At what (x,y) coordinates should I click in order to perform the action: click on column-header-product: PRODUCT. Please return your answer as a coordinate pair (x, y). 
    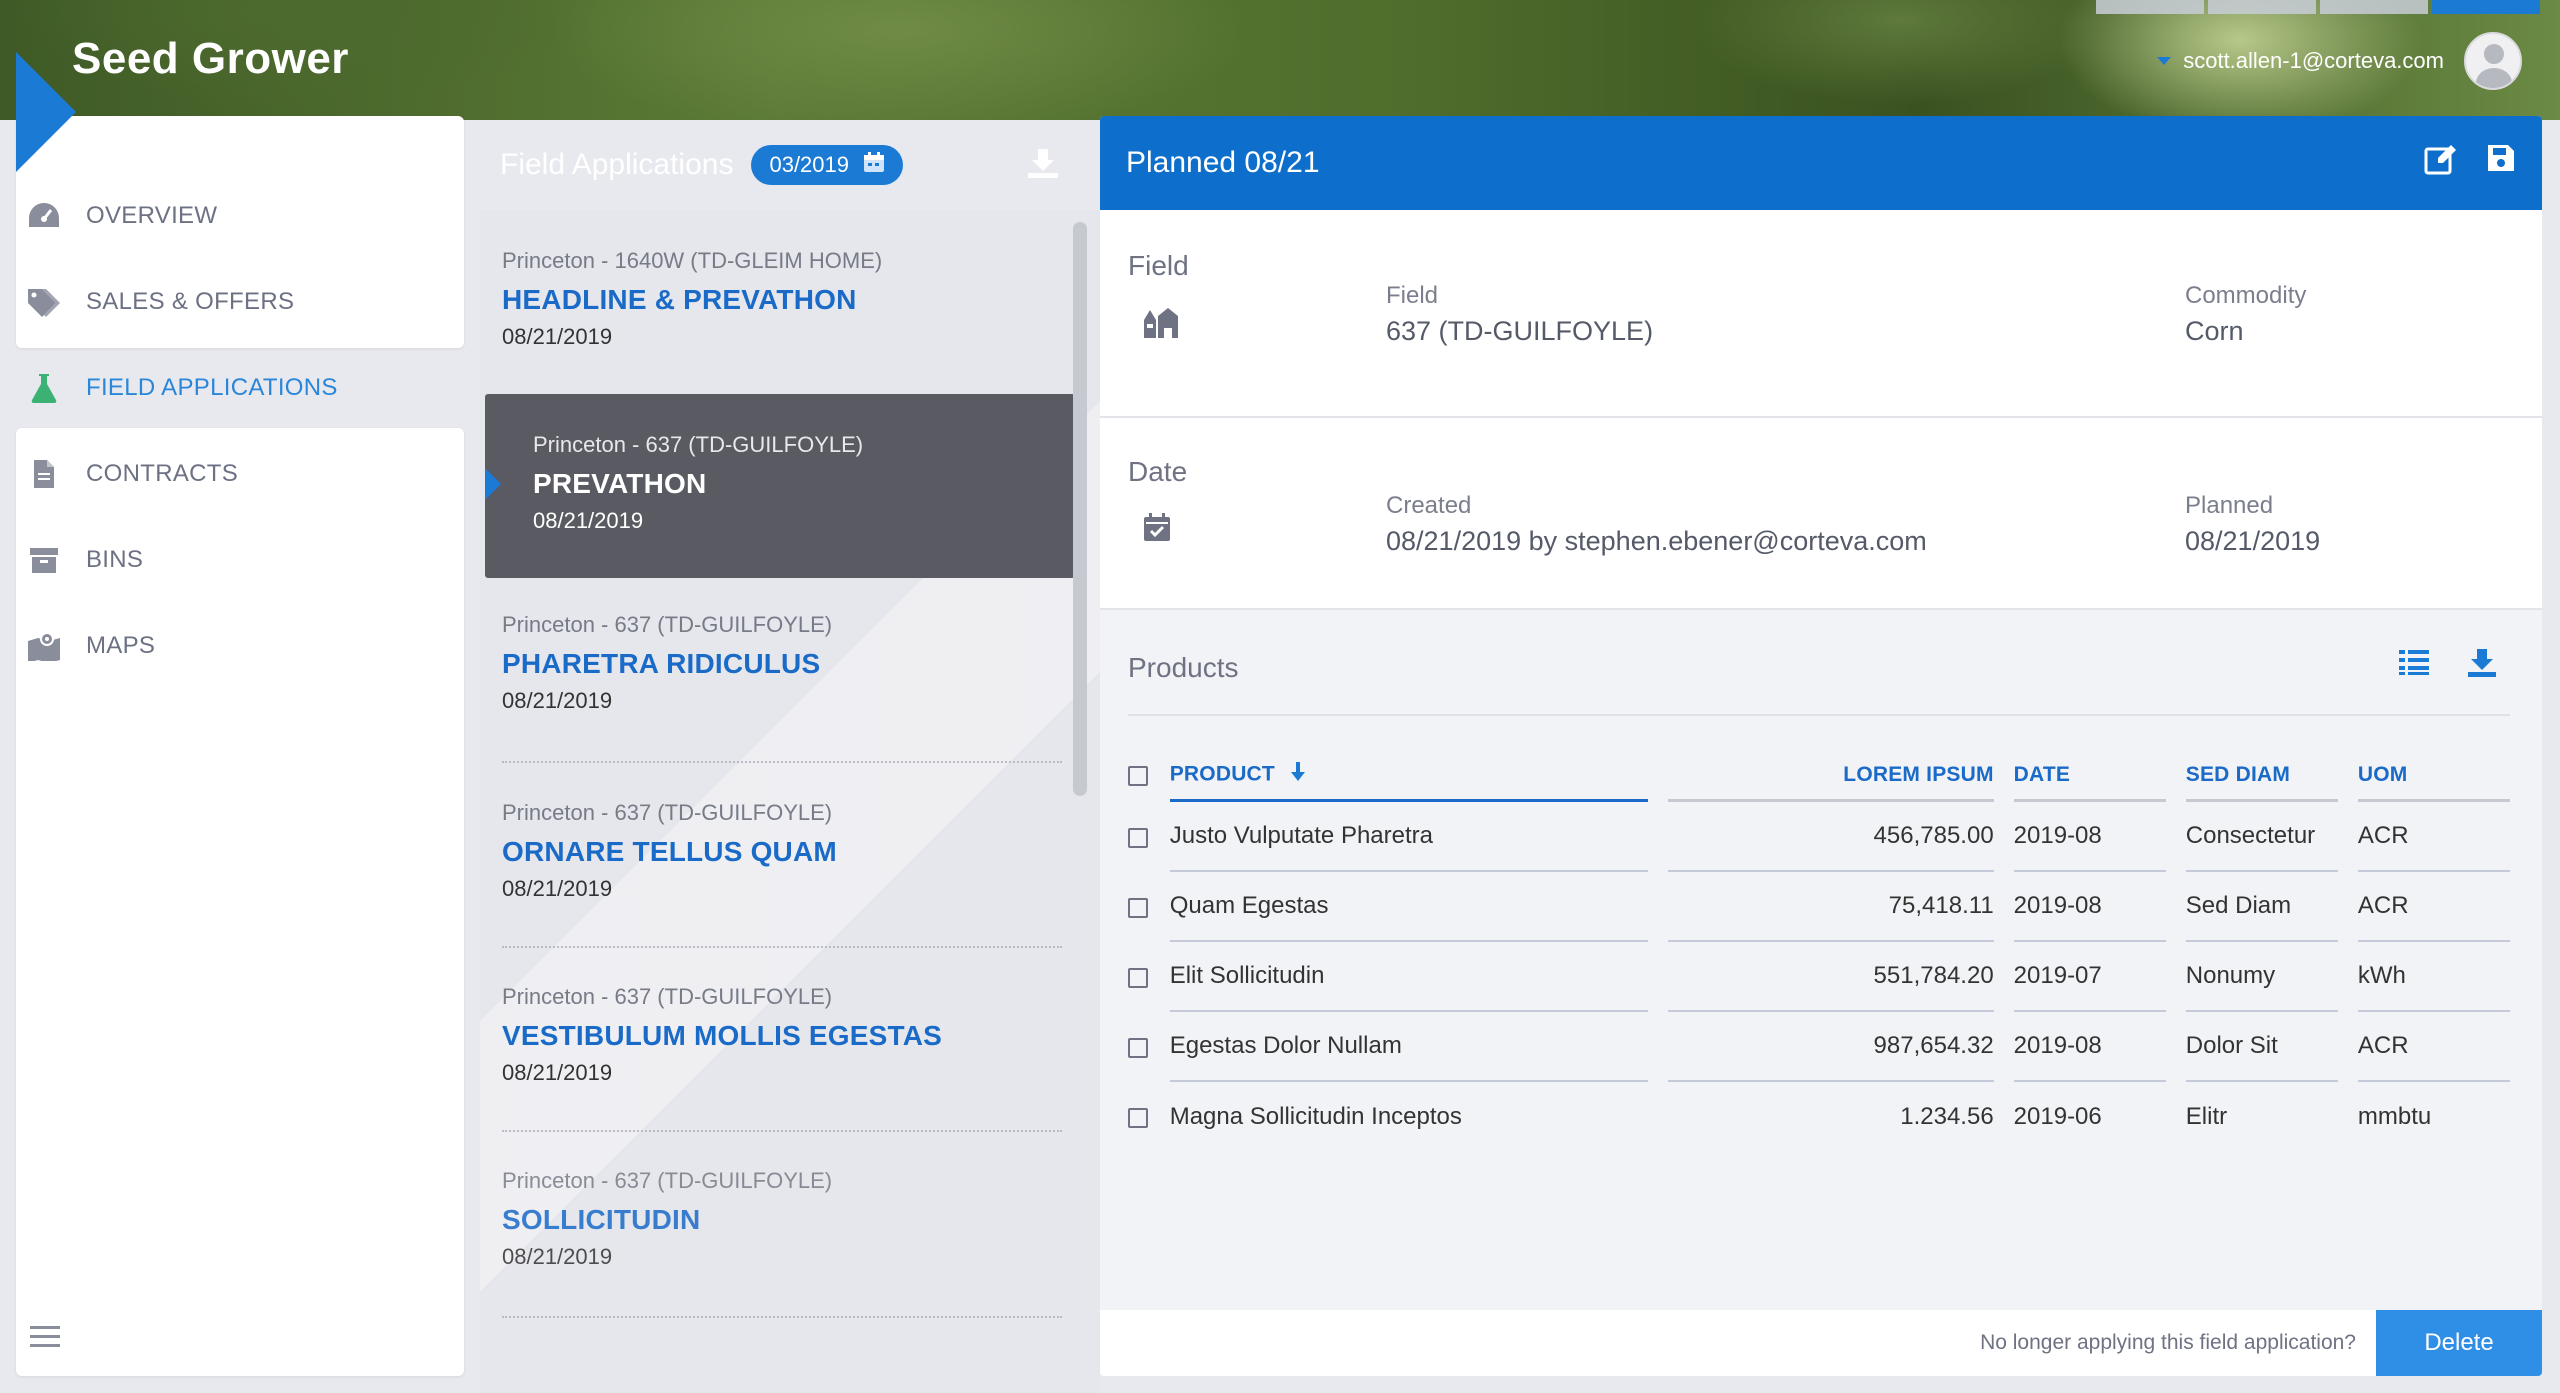
    Looking at the image, I should click on (1408, 776).